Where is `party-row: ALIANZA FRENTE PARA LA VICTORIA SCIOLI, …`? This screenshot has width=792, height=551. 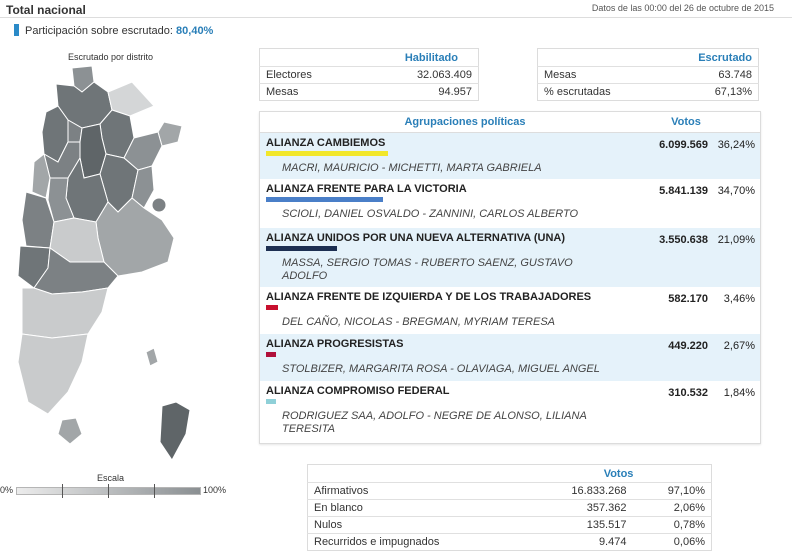 party-row: ALIANZA FRENTE PARA LA VICTORIA SCIOLI, … is located at coordinates (510, 203).